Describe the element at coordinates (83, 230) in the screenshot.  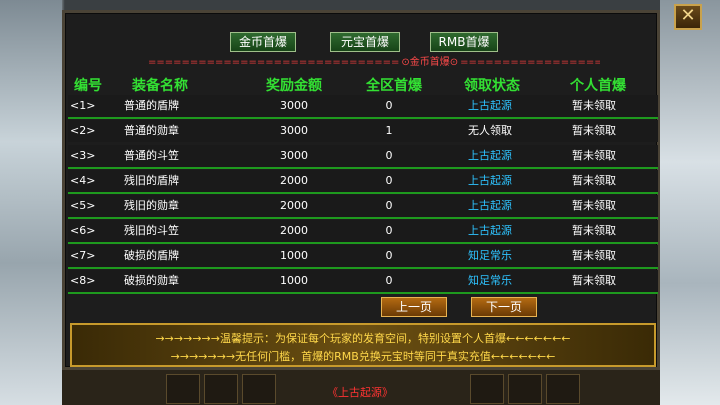
I see `row-no: <6>` at that location.